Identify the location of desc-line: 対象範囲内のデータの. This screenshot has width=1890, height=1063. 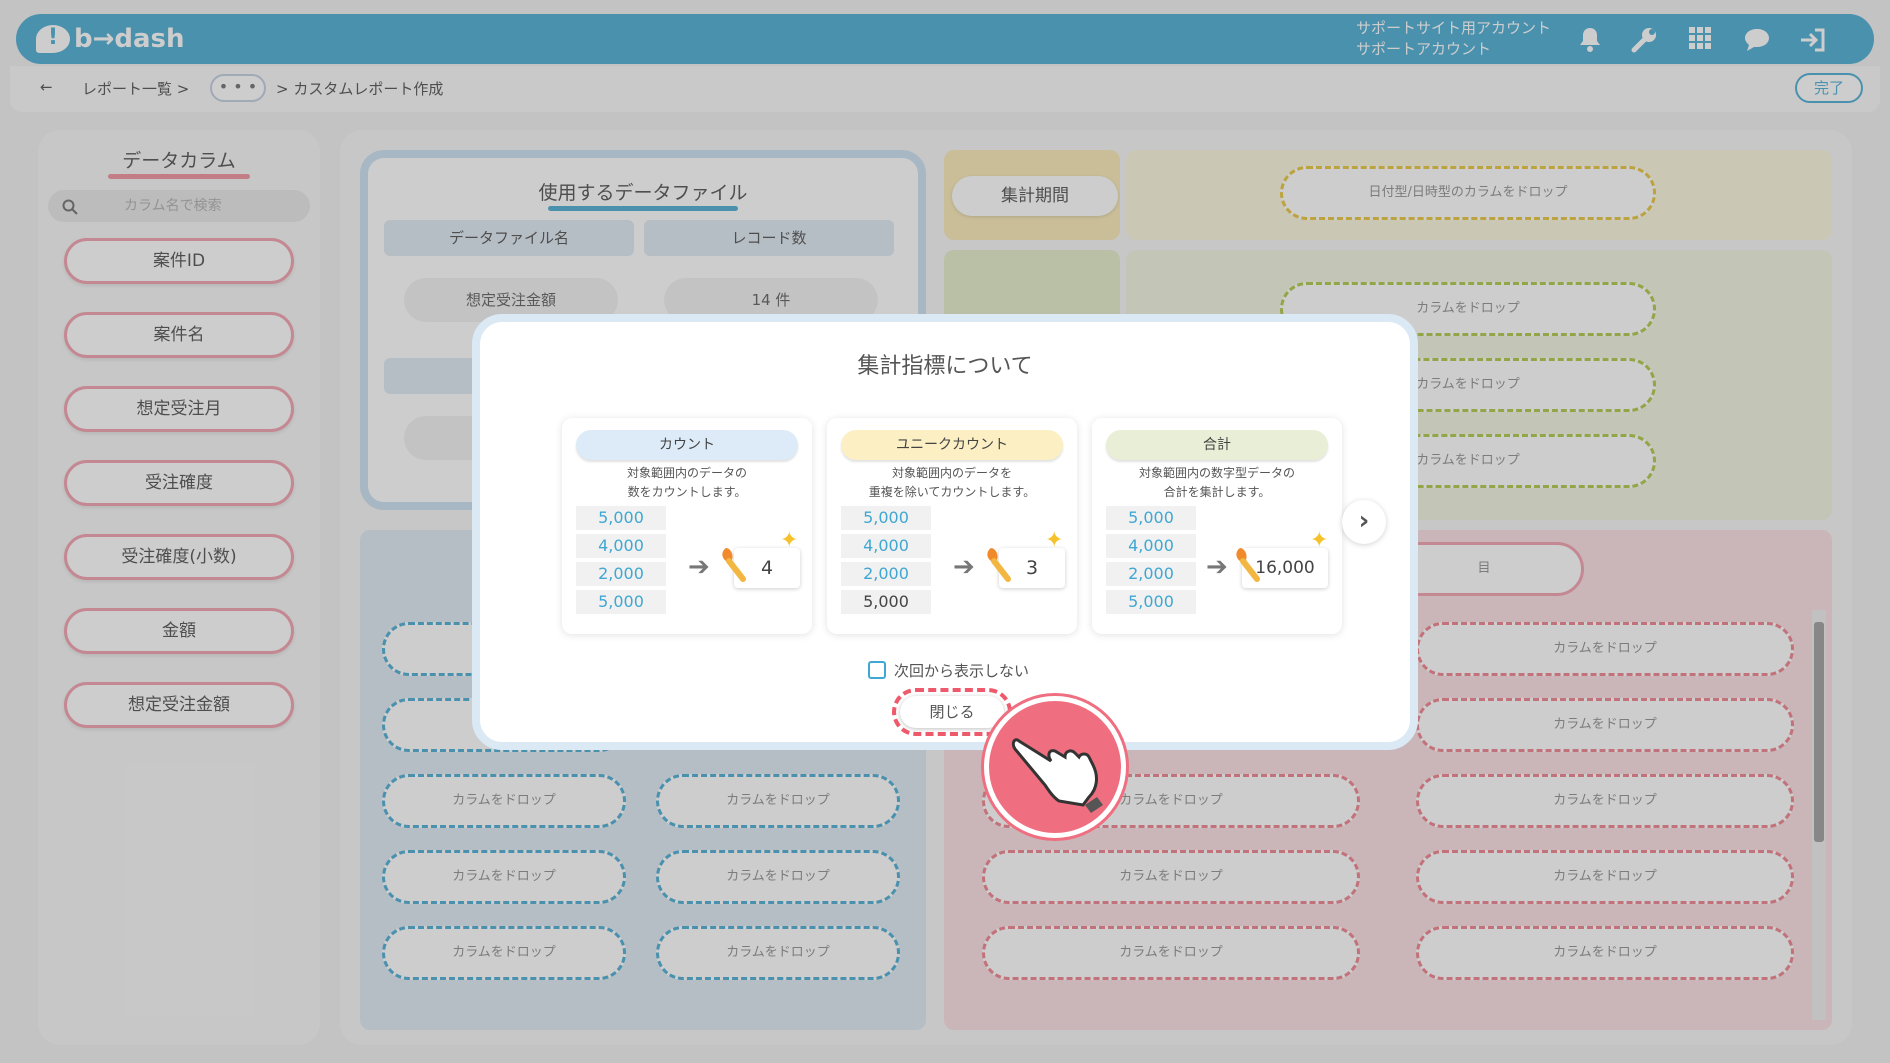
(686, 473).